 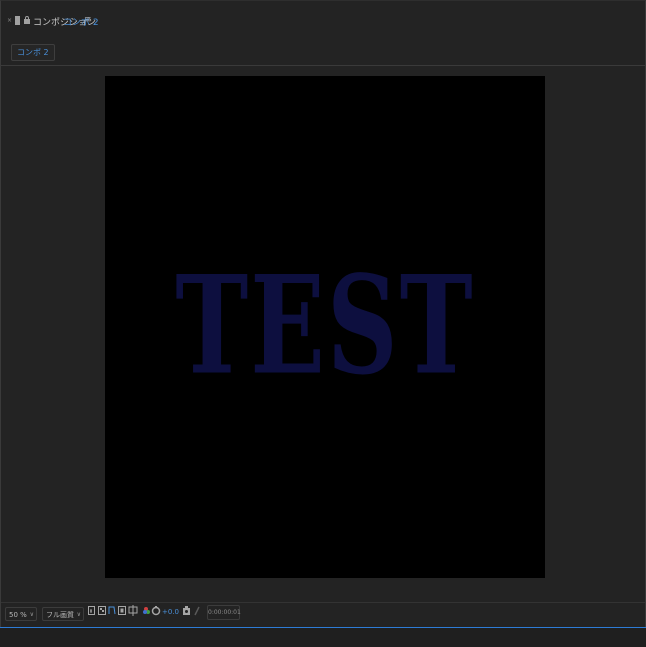 What do you see at coordinates (60, 615) in the screenshot?
I see `resolution-value: フル画質` at bounding box center [60, 615].